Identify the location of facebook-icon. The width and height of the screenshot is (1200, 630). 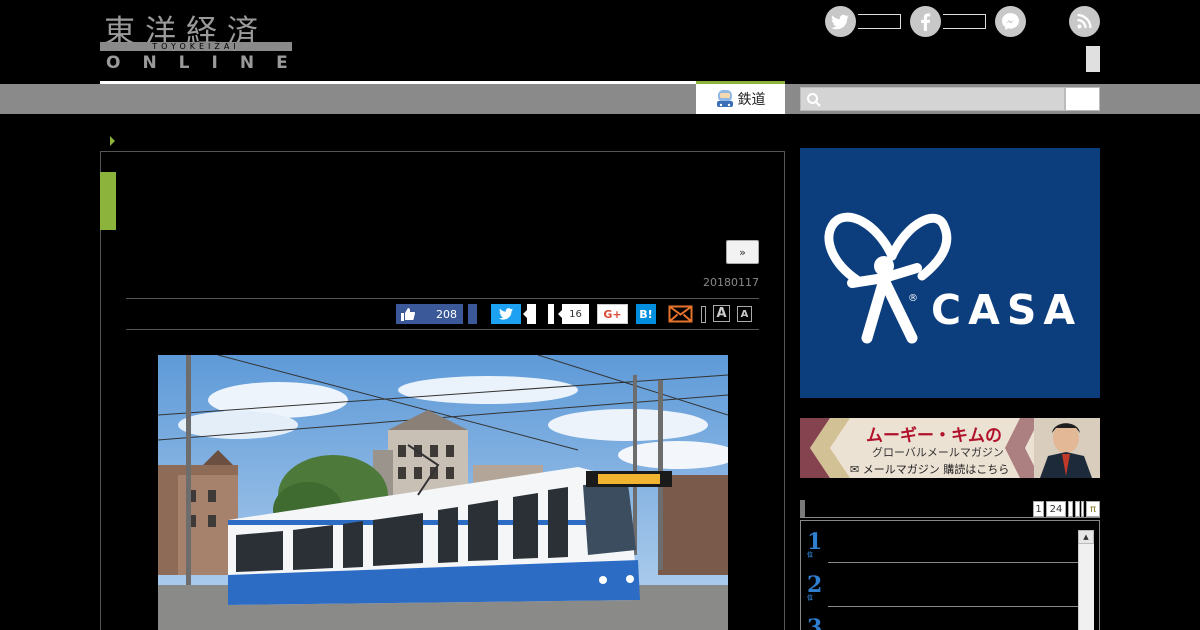
(925, 21).